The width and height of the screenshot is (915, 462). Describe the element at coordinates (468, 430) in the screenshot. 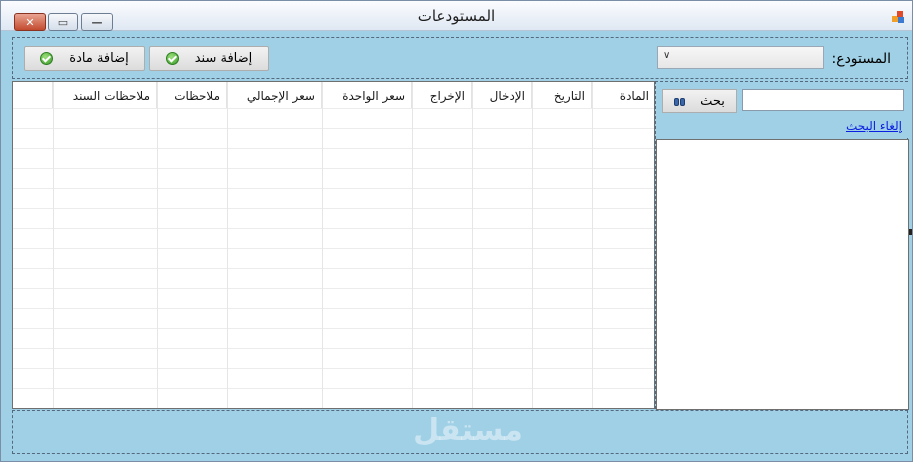

I see `watermark: مستقل` at that location.